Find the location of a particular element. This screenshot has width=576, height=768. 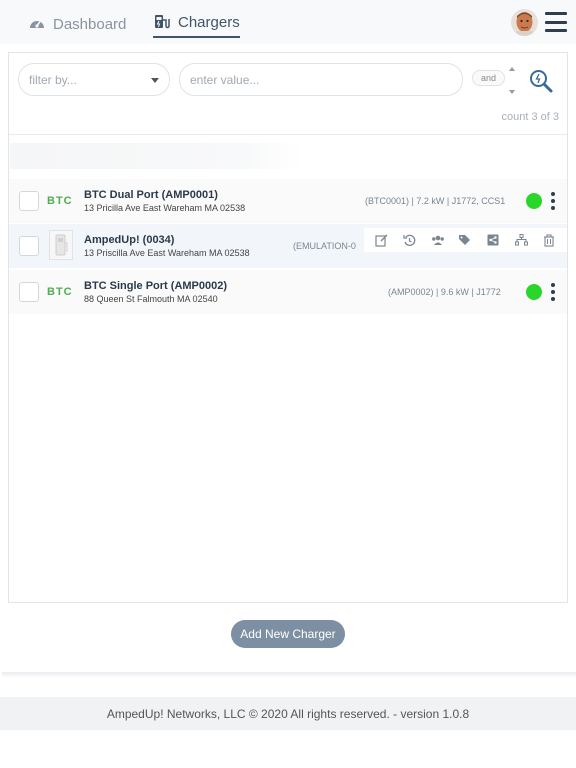

logic-operator-toggle: and is located at coordinates (488, 78).